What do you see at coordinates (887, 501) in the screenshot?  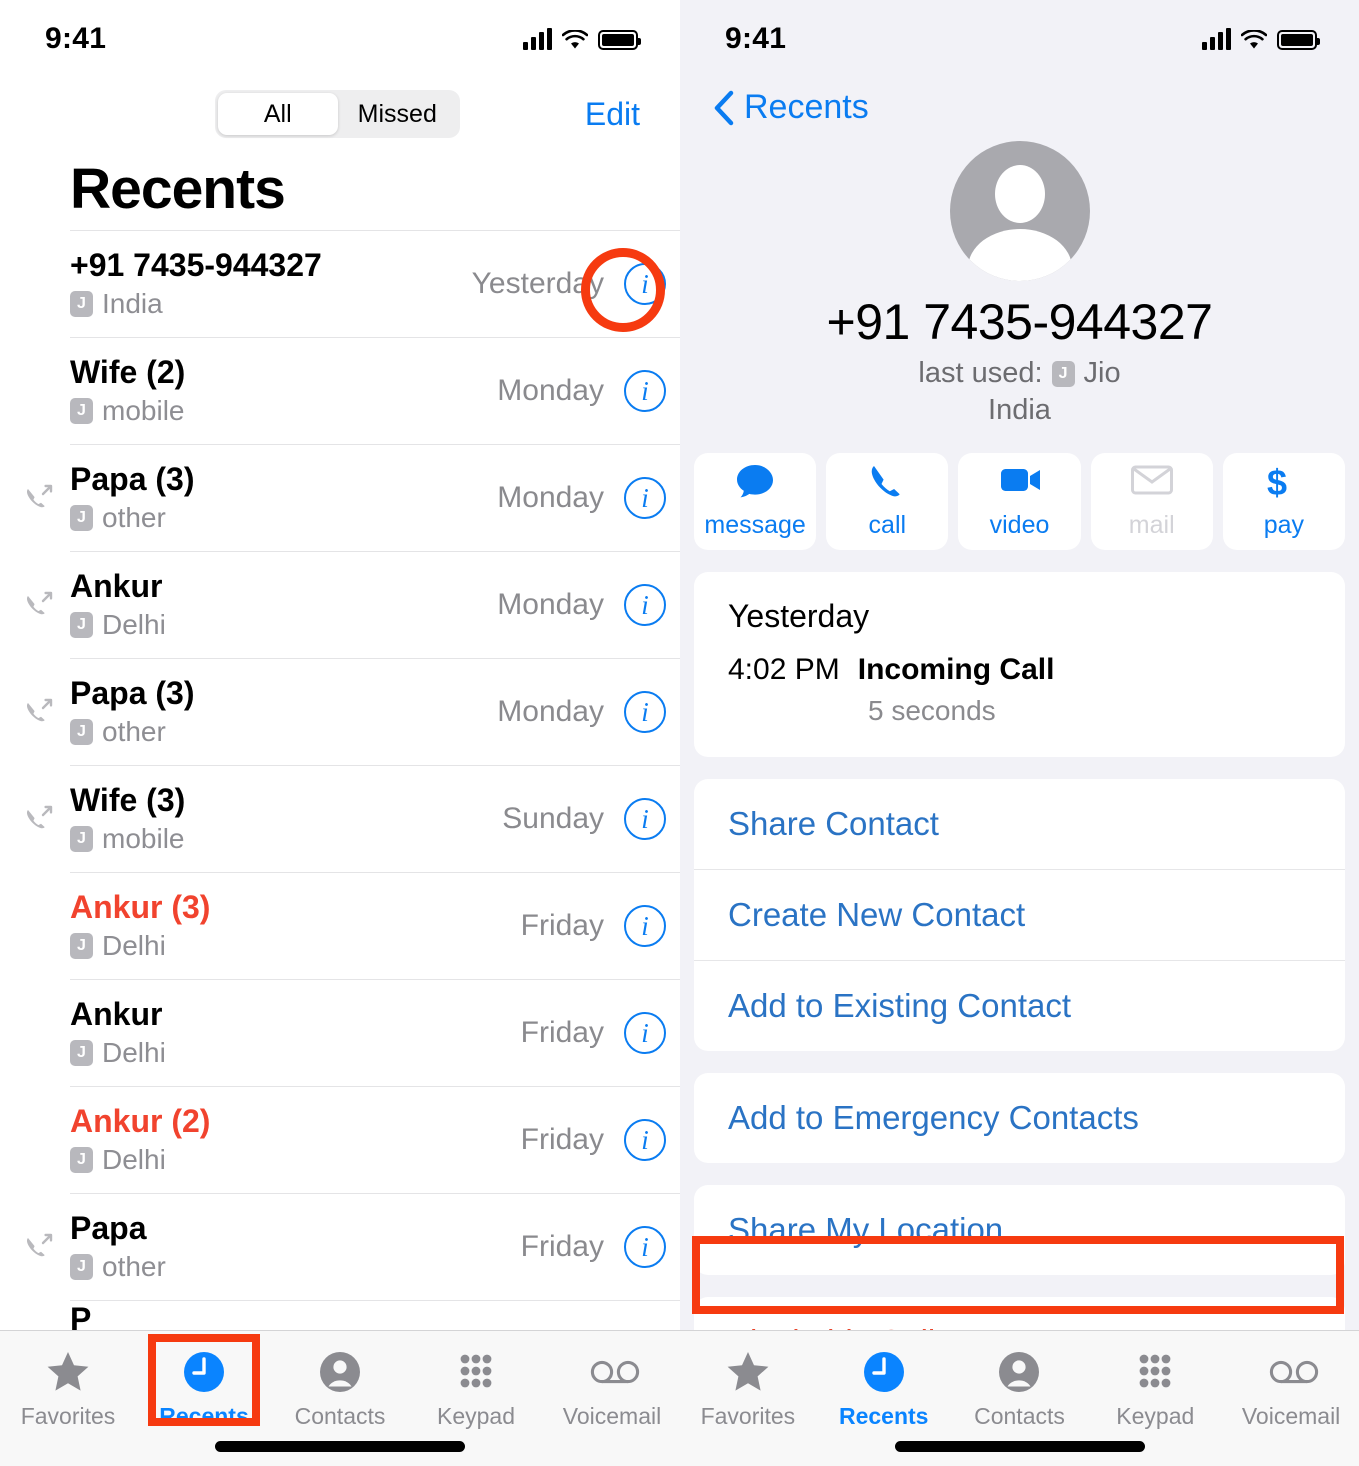 I see `action-button-call: call` at bounding box center [887, 501].